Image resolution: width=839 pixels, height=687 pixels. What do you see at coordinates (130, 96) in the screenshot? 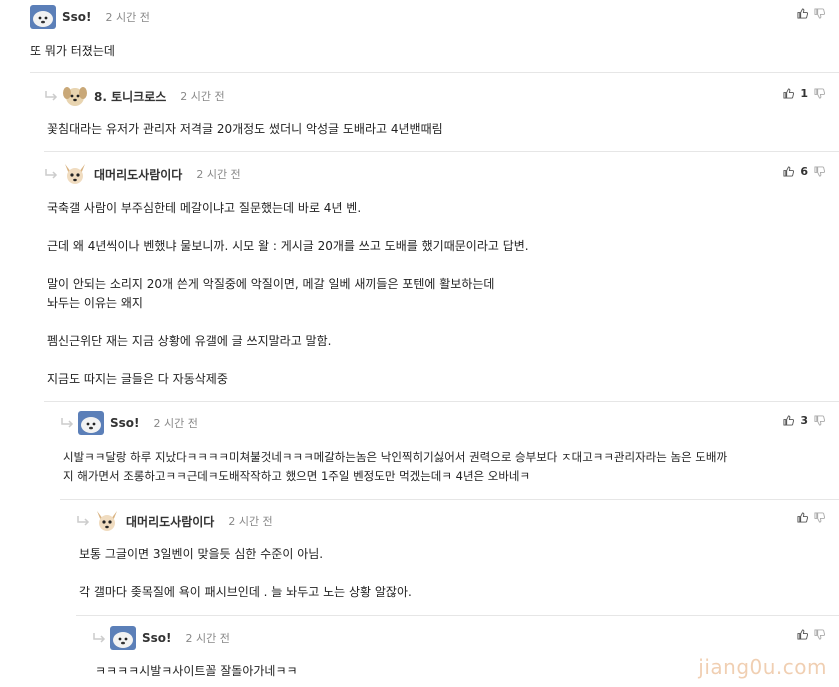
I see `username: 8. 토니크로스` at bounding box center [130, 96].